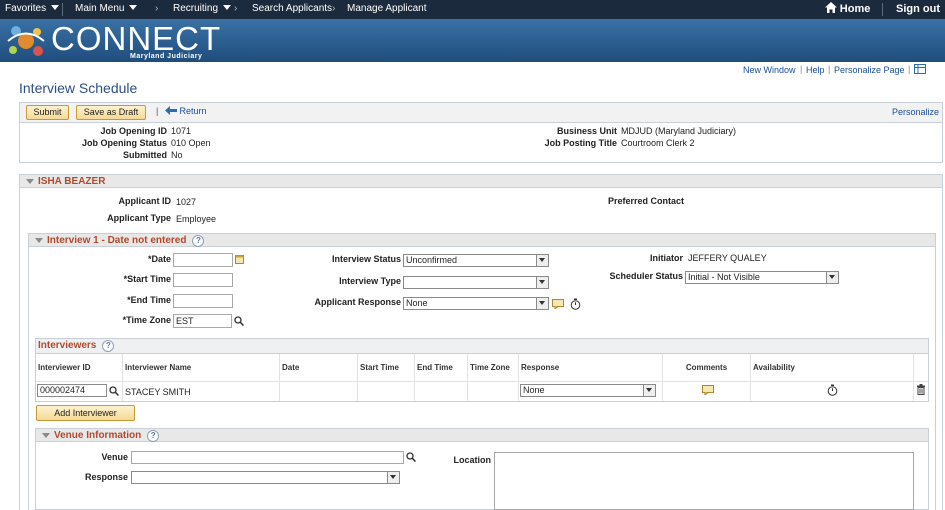 The width and height of the screenshot is (945, 510). Describe the element at coordinates (534, 390) in the screenshot. I see `interviewer-response-value: None` at that location.